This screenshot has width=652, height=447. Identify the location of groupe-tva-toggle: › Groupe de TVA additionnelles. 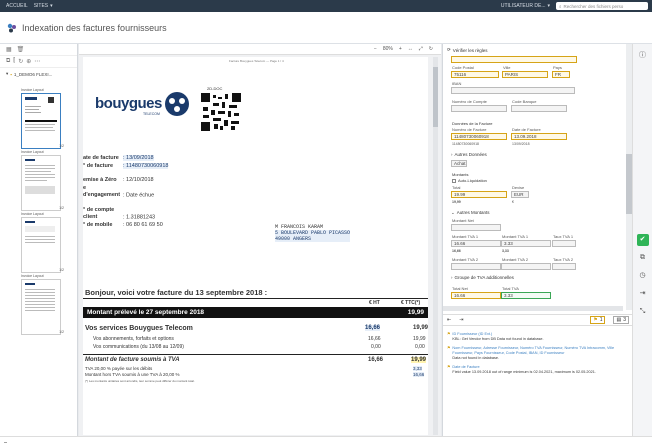
(482, 277).